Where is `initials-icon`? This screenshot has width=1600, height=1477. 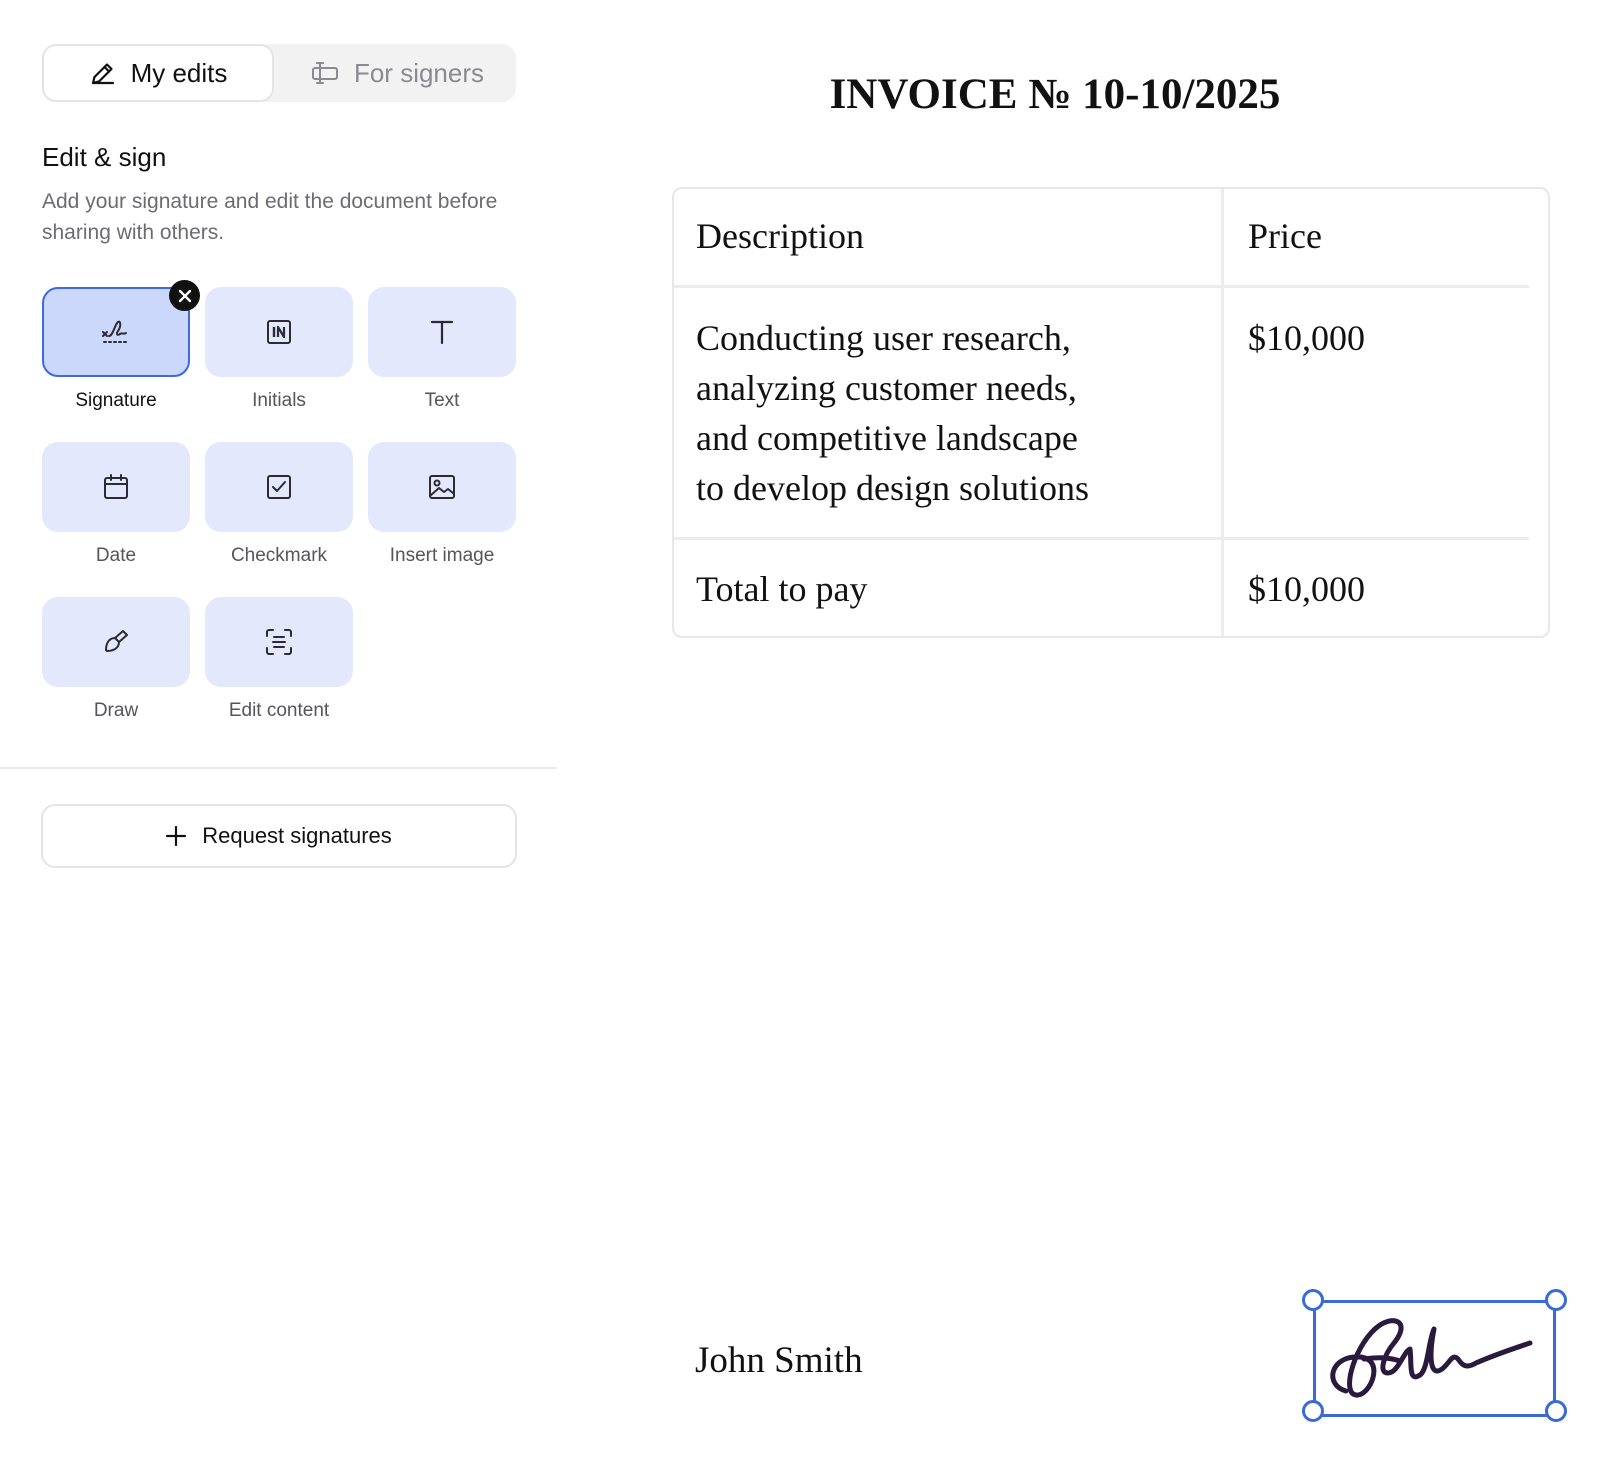 initials-icon is located at coordinates (279, 332).